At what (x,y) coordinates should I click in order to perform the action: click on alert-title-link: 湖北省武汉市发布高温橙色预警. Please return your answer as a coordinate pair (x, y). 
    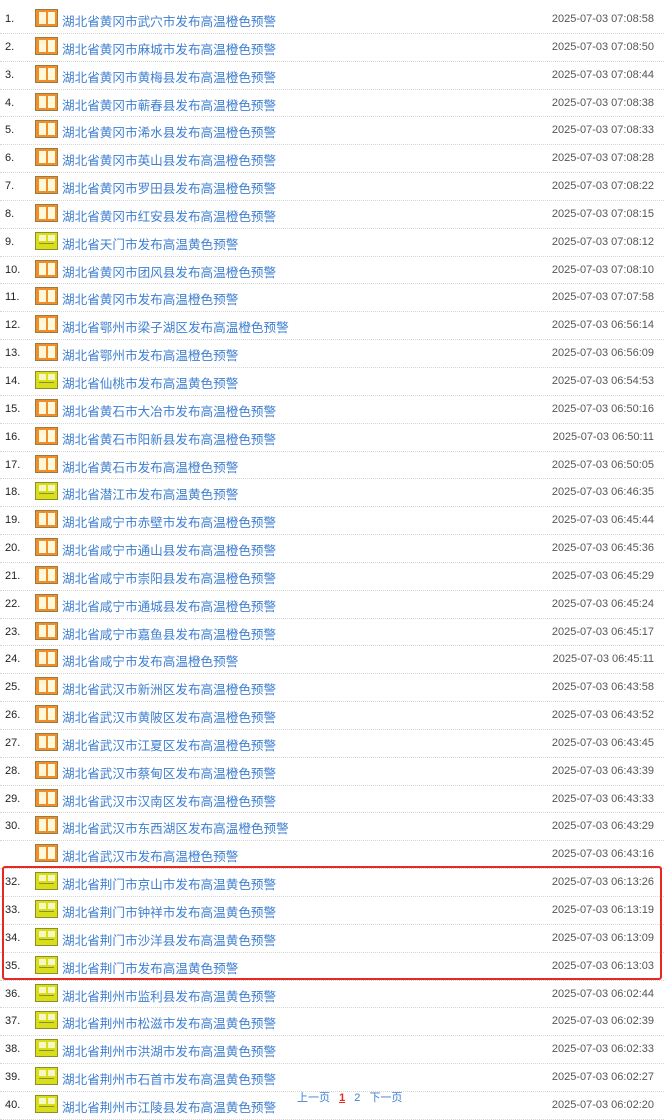
    Looking at the image, I should click on (150, 855).